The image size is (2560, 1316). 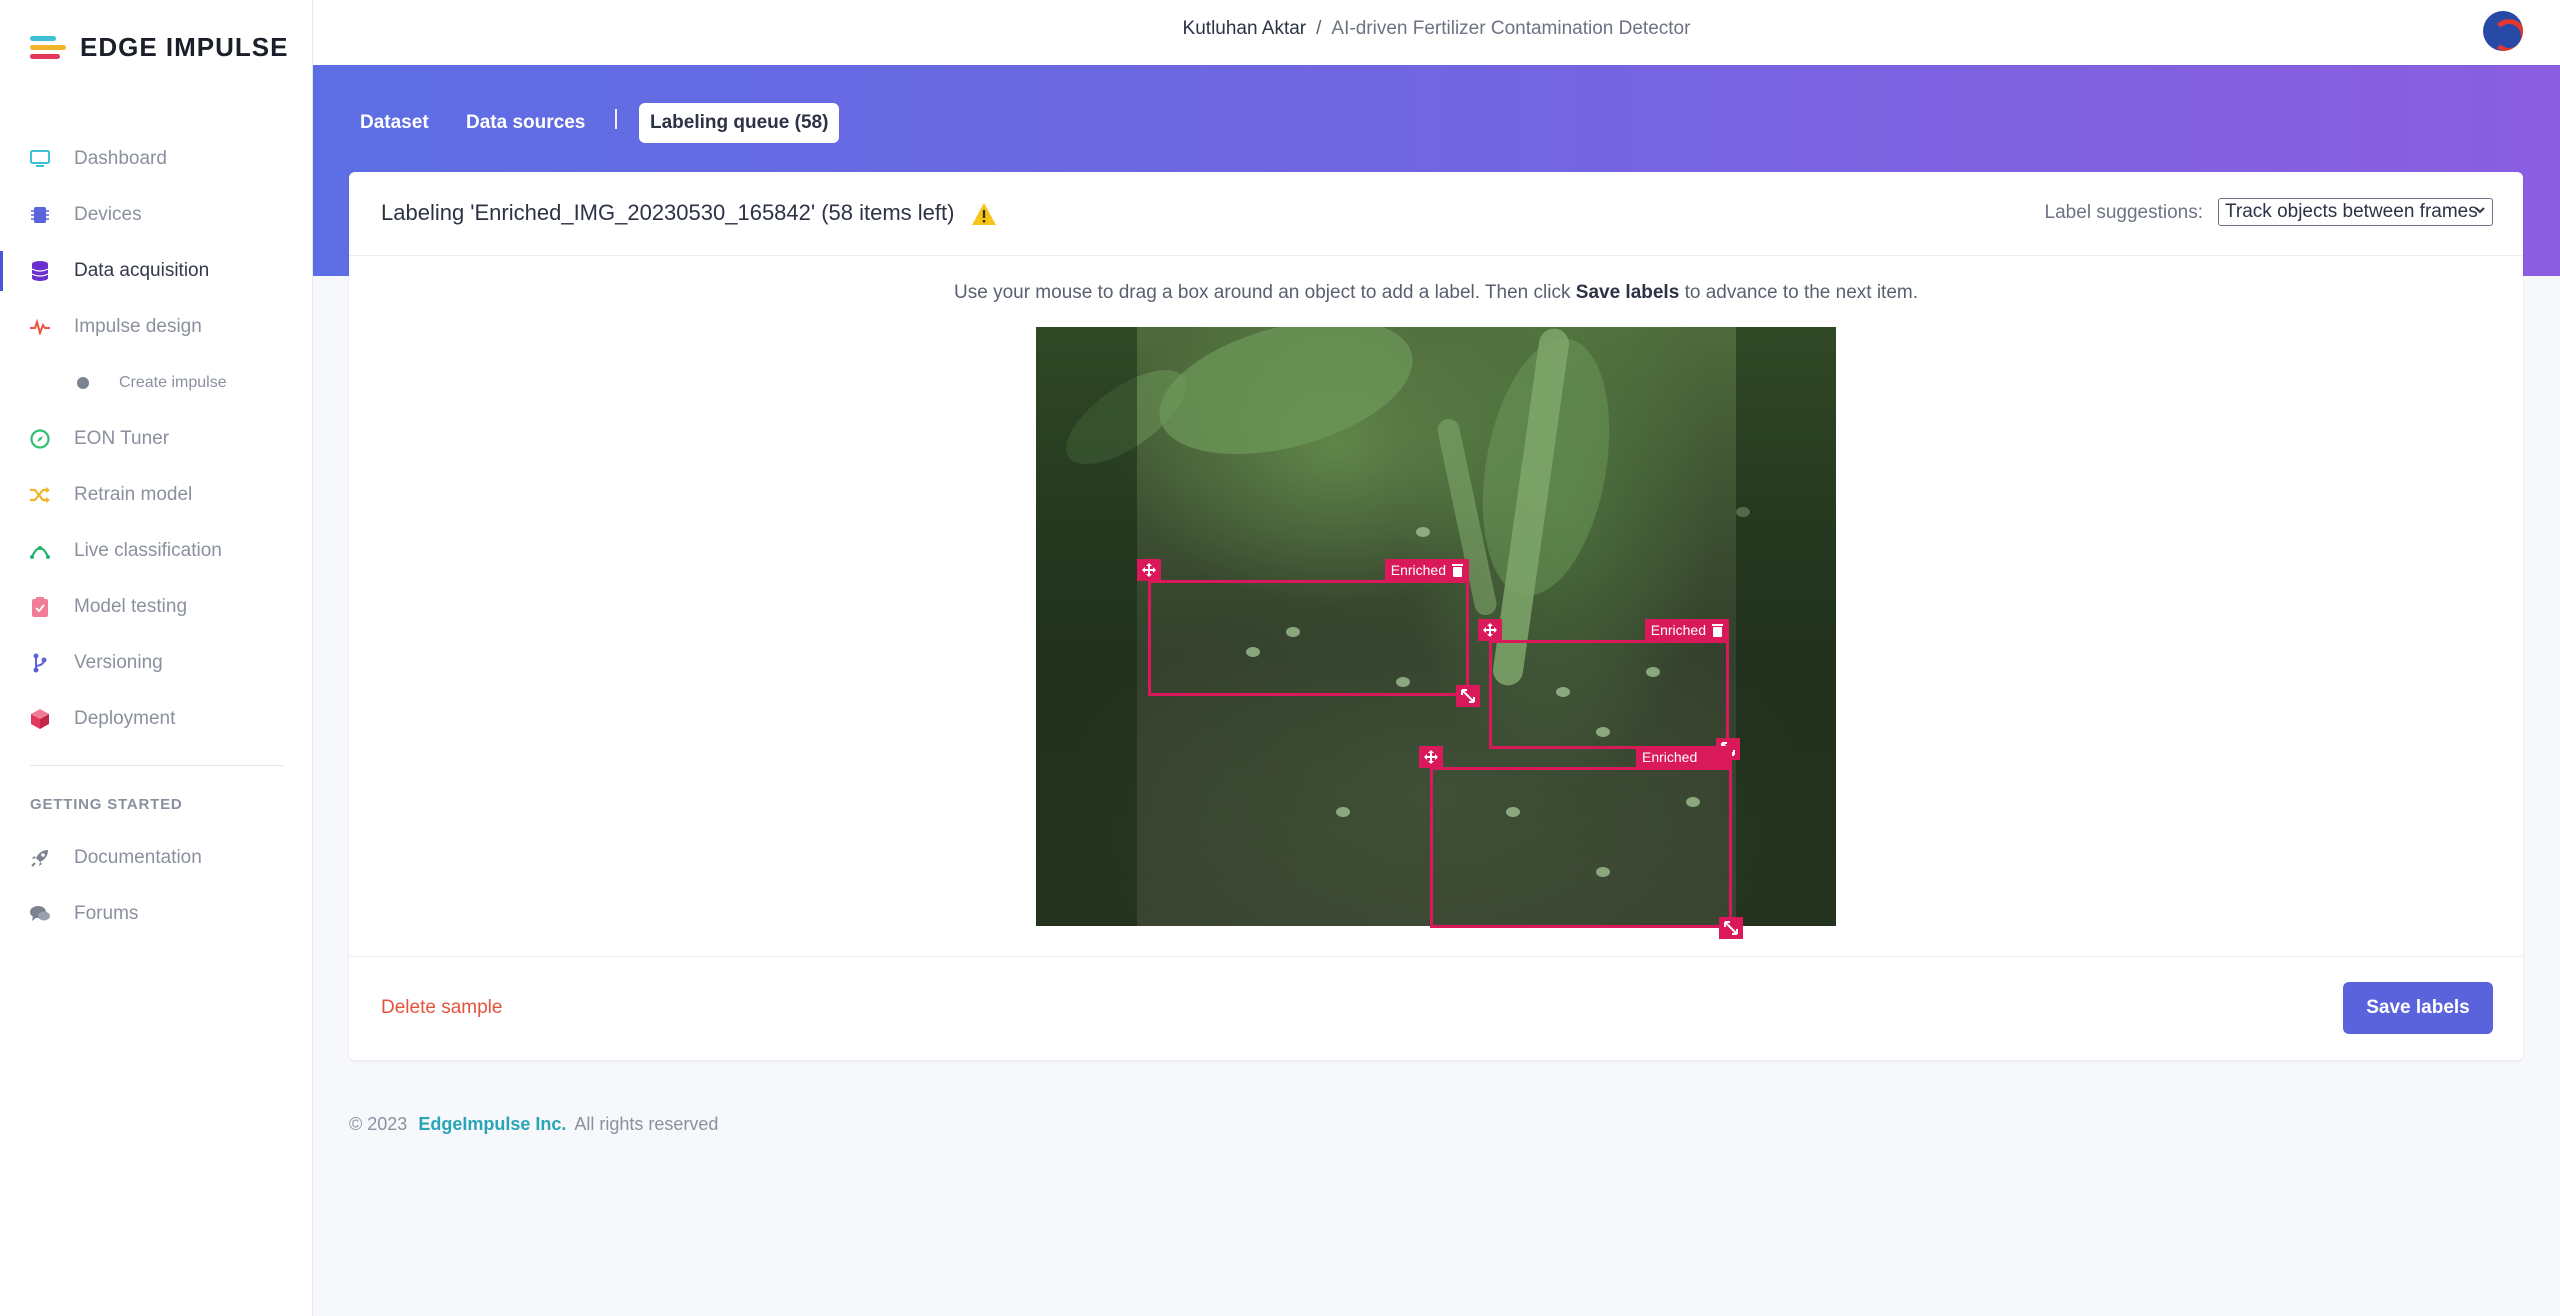 I want to click on crop-overlay-right, so click(x=1786, y=626).